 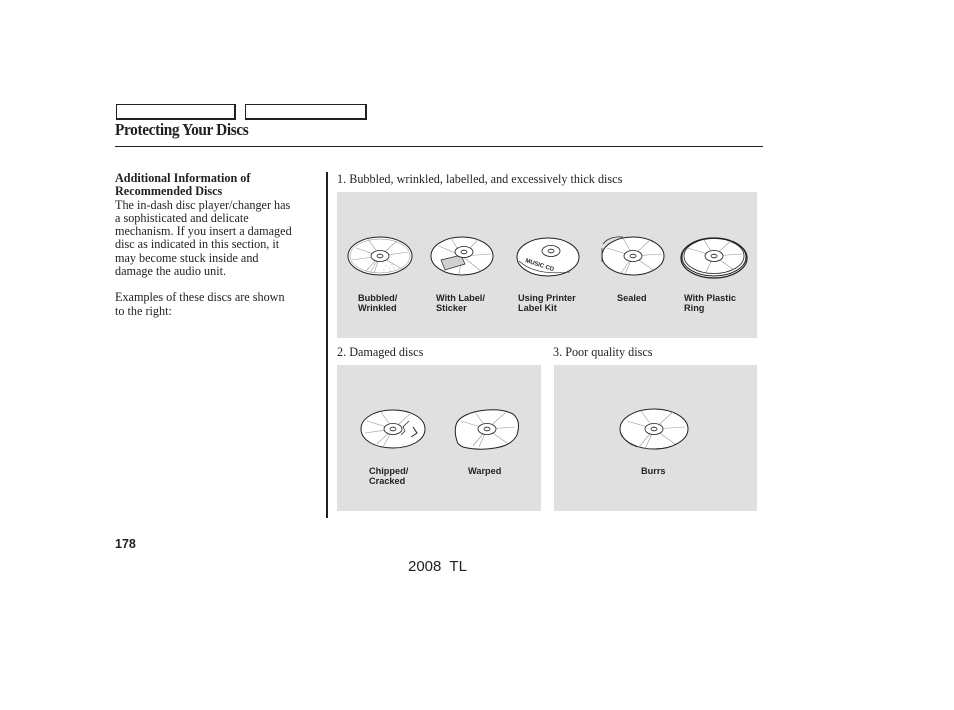 What do you see at coordinates (203, 204) in the screenshot?
I see `text-line: The in-dash disc player/changer has` at bounding box center [203, 204].